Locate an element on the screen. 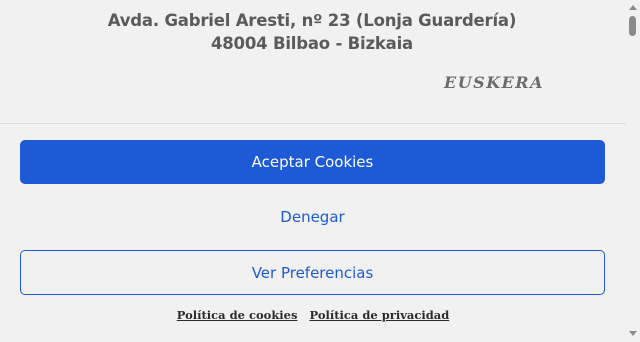 This screenshot has width=640, height=342. vertical-scrollbar is located at coordinates (633, 170).